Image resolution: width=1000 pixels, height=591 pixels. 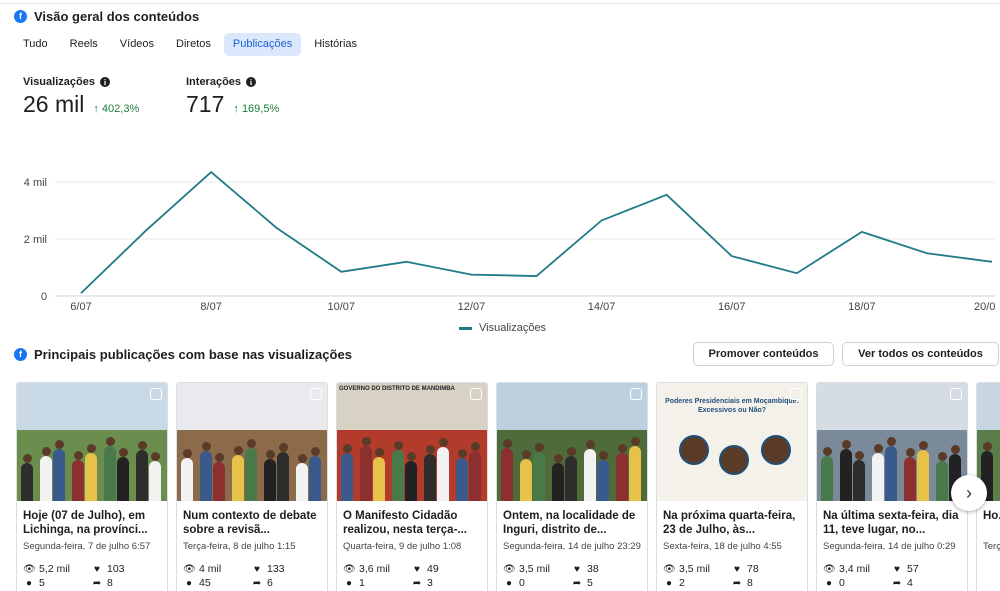 I want to click on stat-value: 0, so click(x=522, y=583).